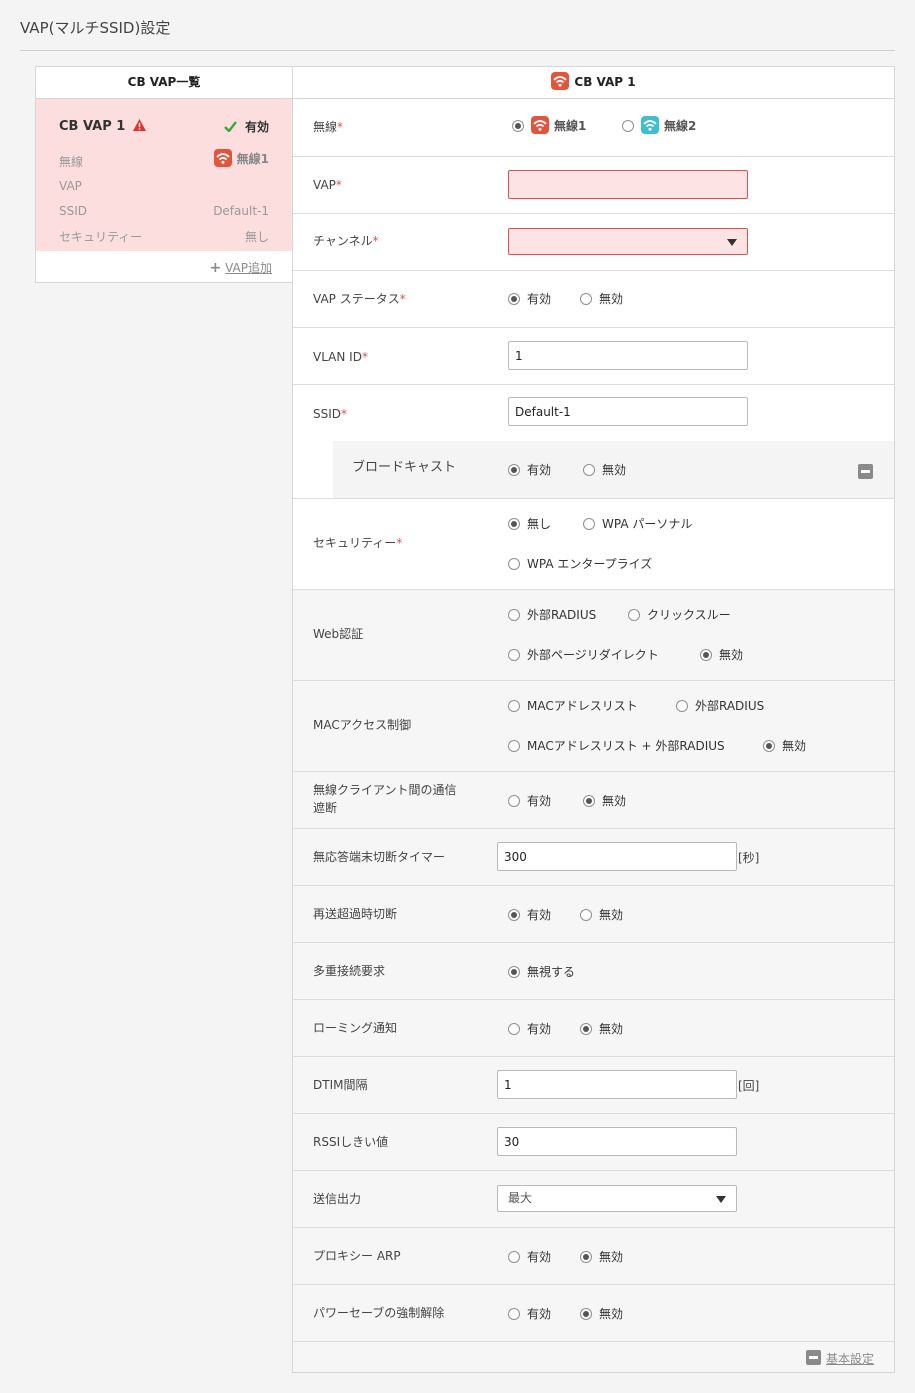  Describe the element at coordinates (102, 126) in the screenshot. I see `vap-card-name: CB VAP 1` at that location.